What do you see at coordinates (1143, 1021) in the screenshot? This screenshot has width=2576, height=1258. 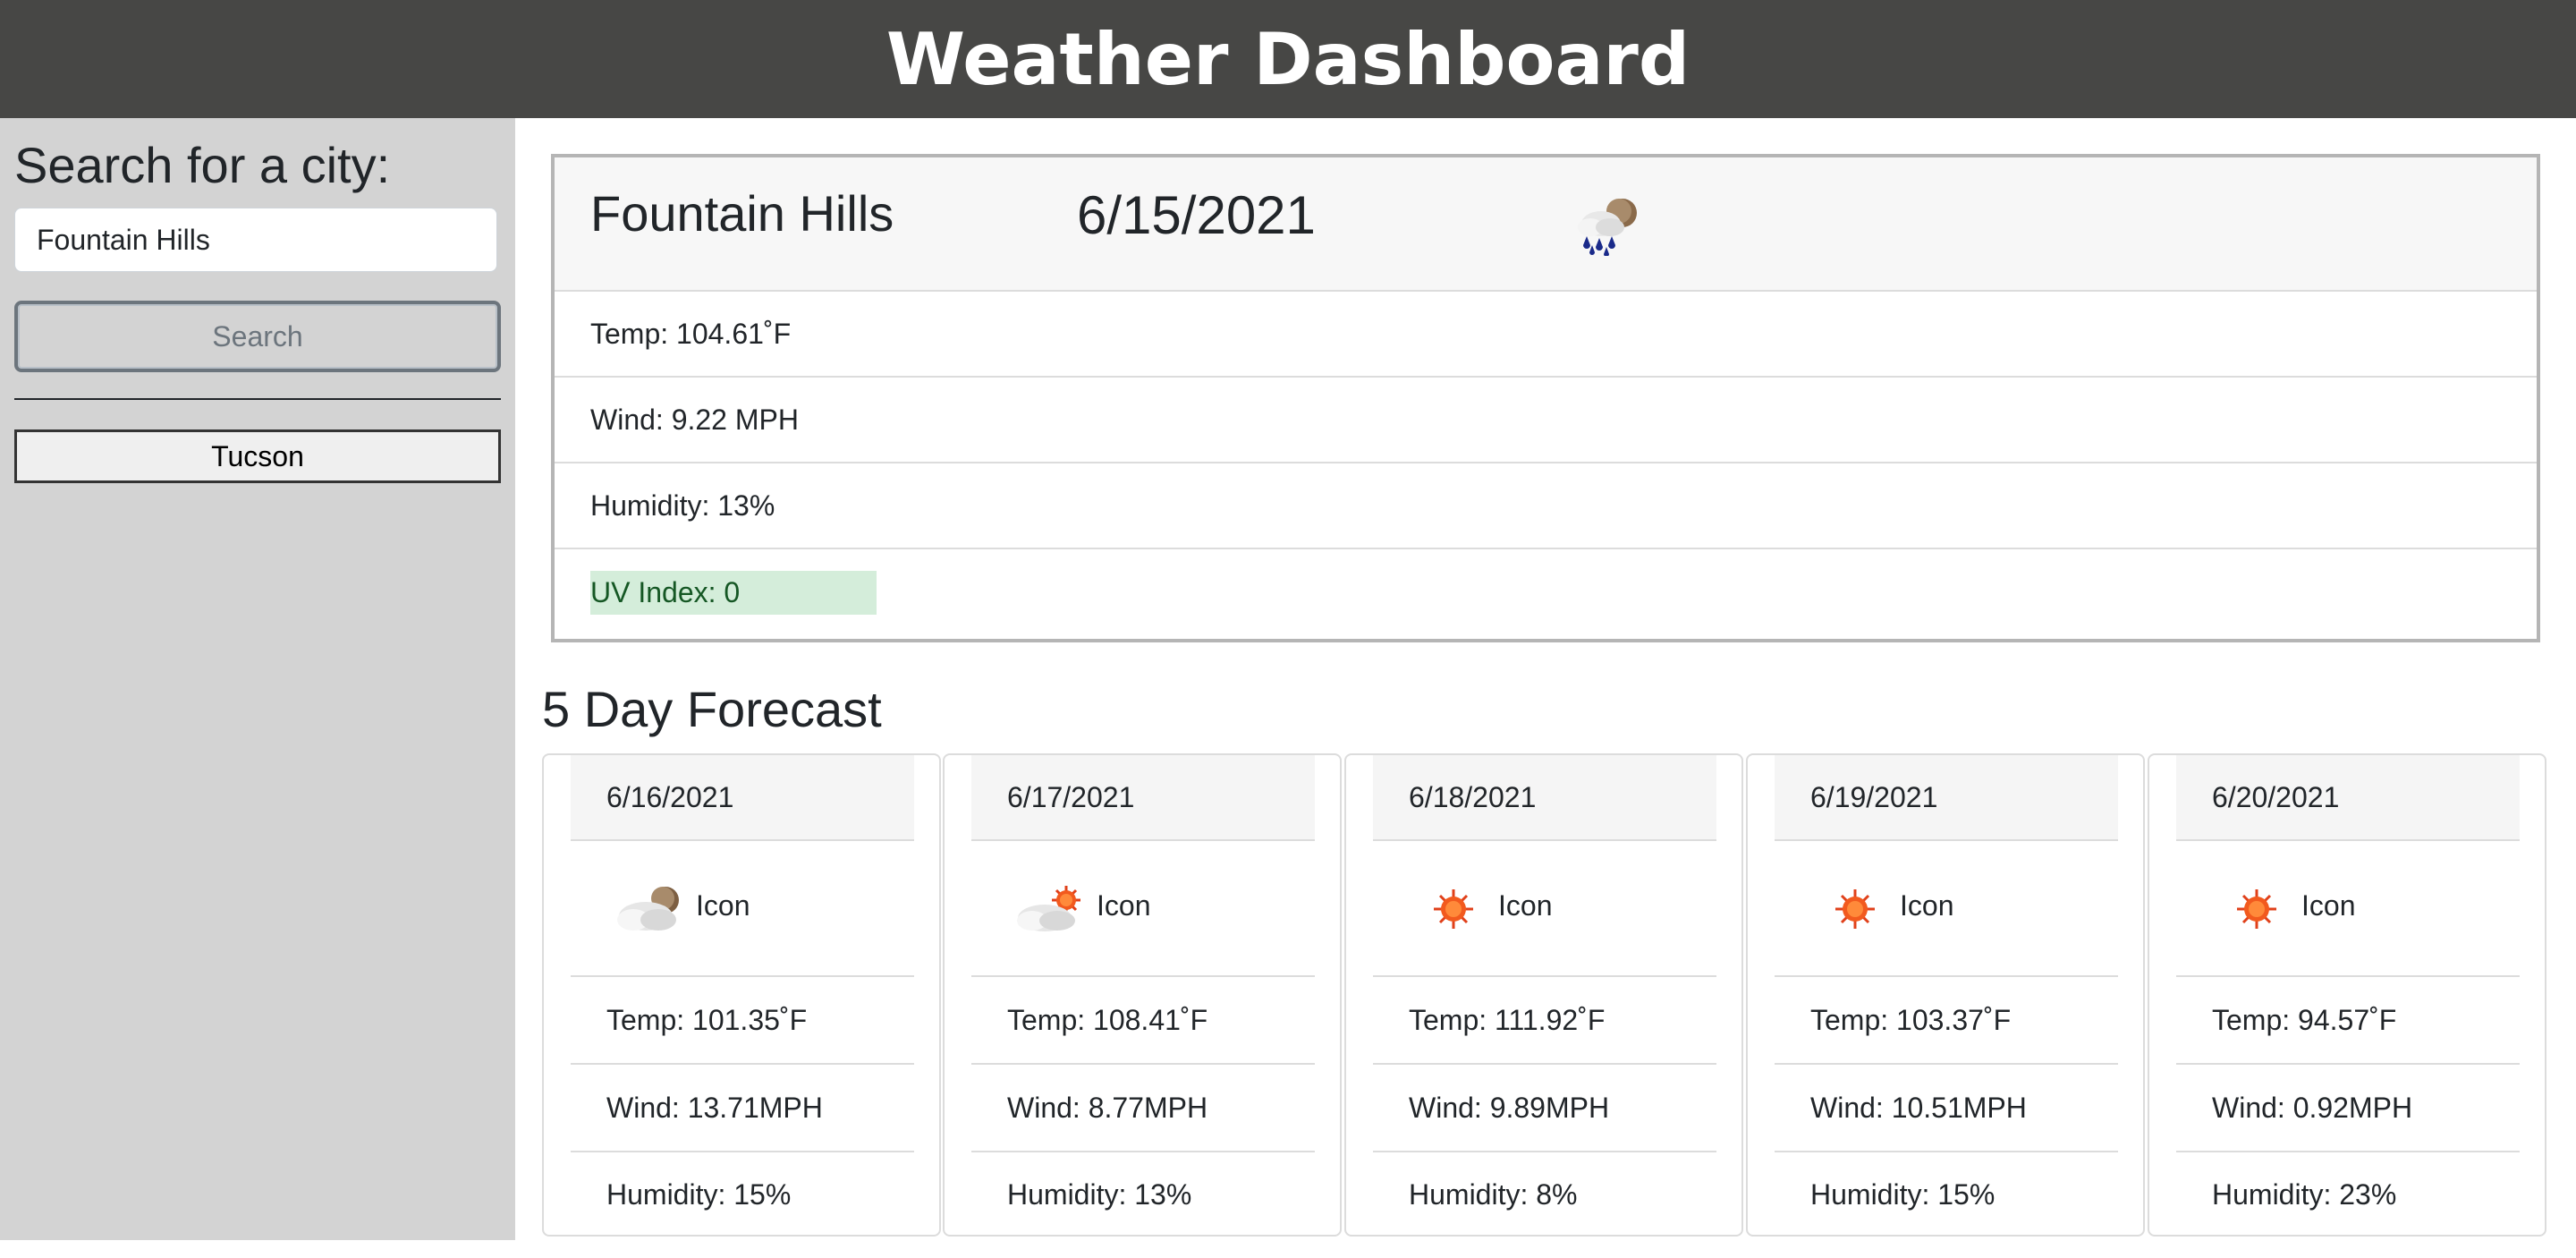 I see `forecast-temp: Temp: 108.41˚F` at bounding box center [1143, 1021].